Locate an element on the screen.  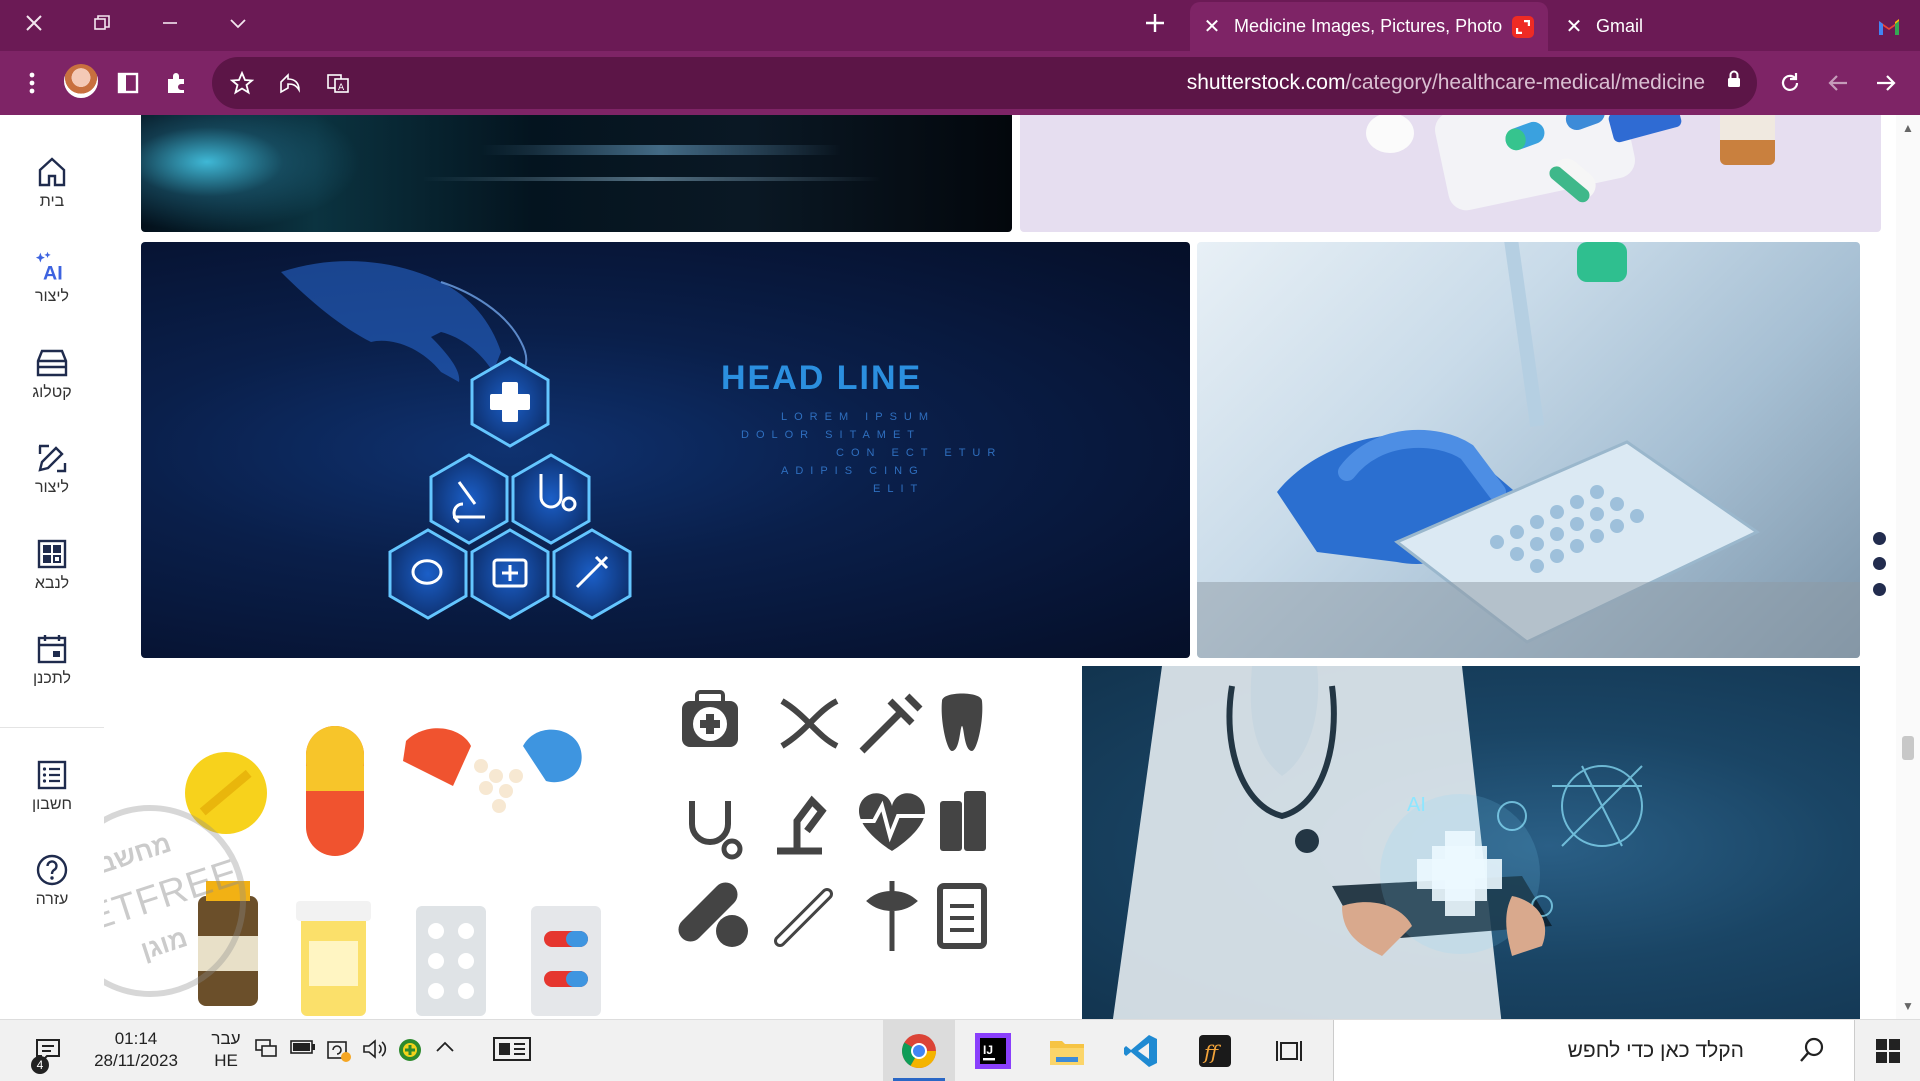
share-icon is located at coordinates (290, 83).